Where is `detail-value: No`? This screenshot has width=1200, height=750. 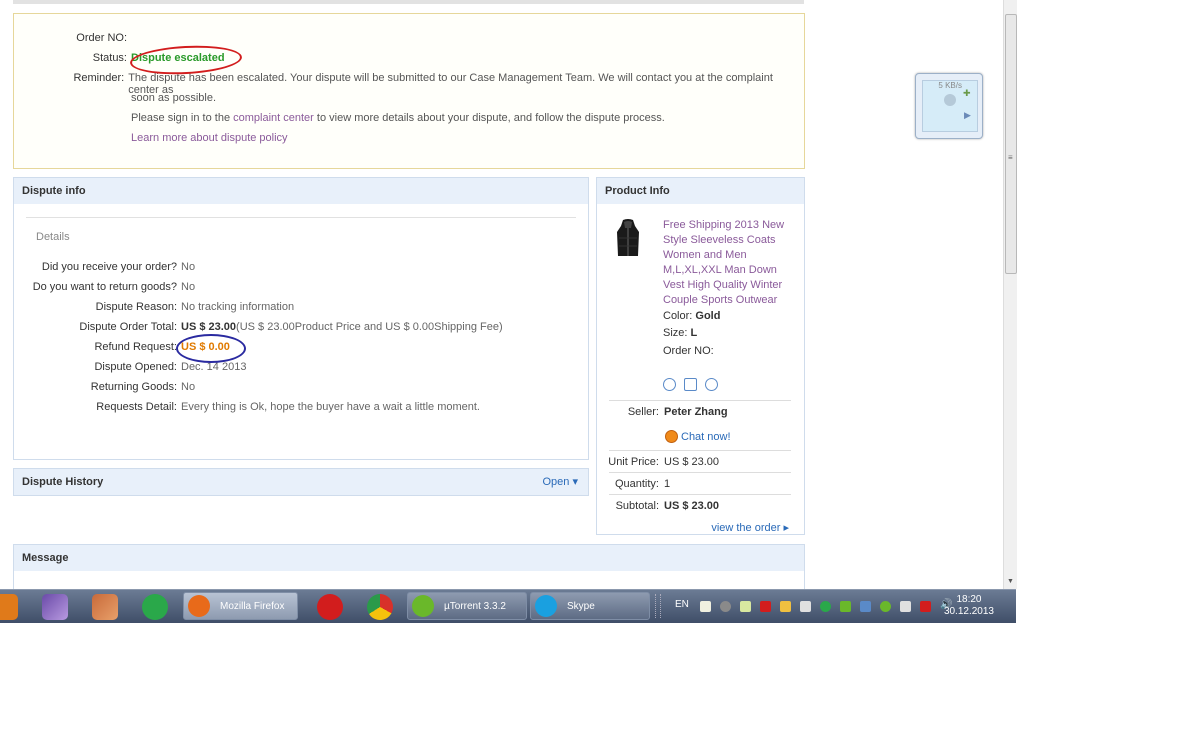 detail-value: No is located at coordinates (188, 287).